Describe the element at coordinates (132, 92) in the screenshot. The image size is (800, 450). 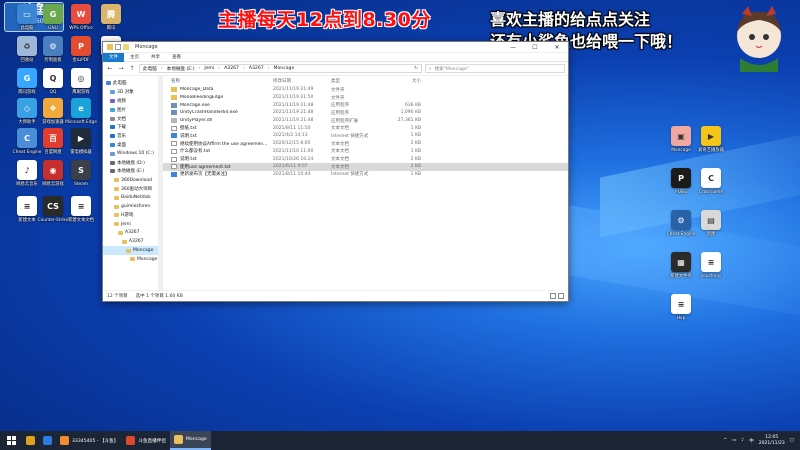
I see `nav-item: 3D 对象` at that location.